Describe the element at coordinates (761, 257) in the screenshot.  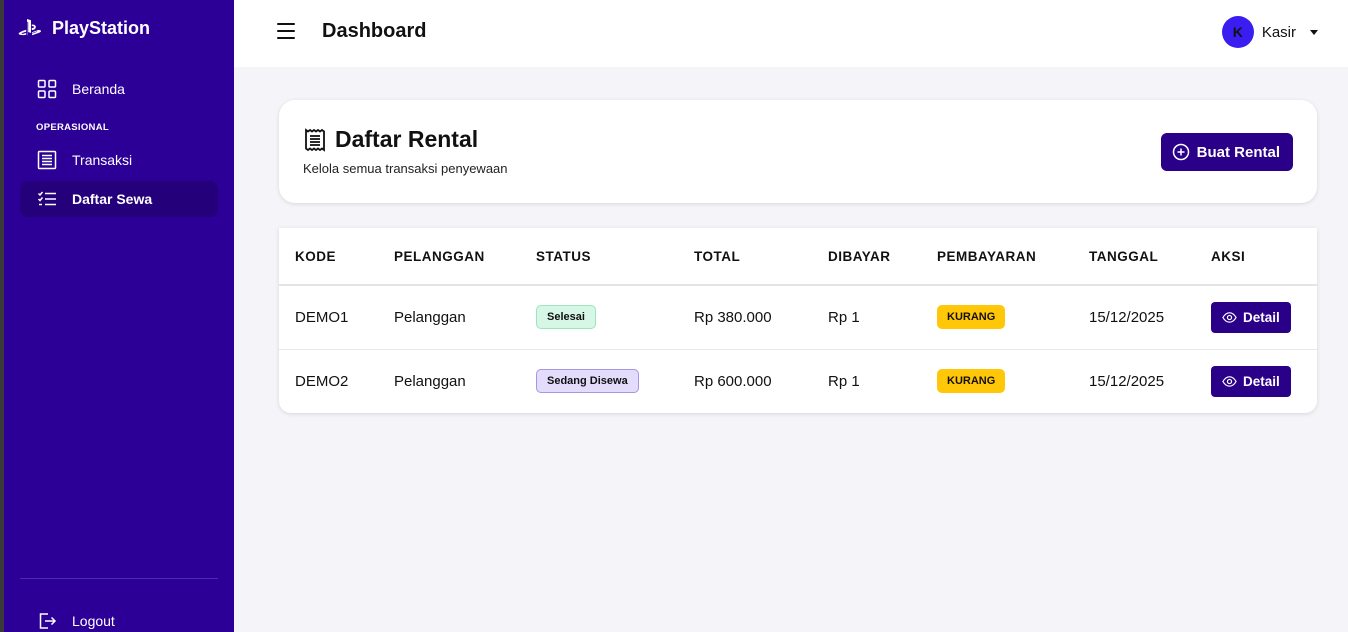
I see `column-header: TOTAL` at that location.